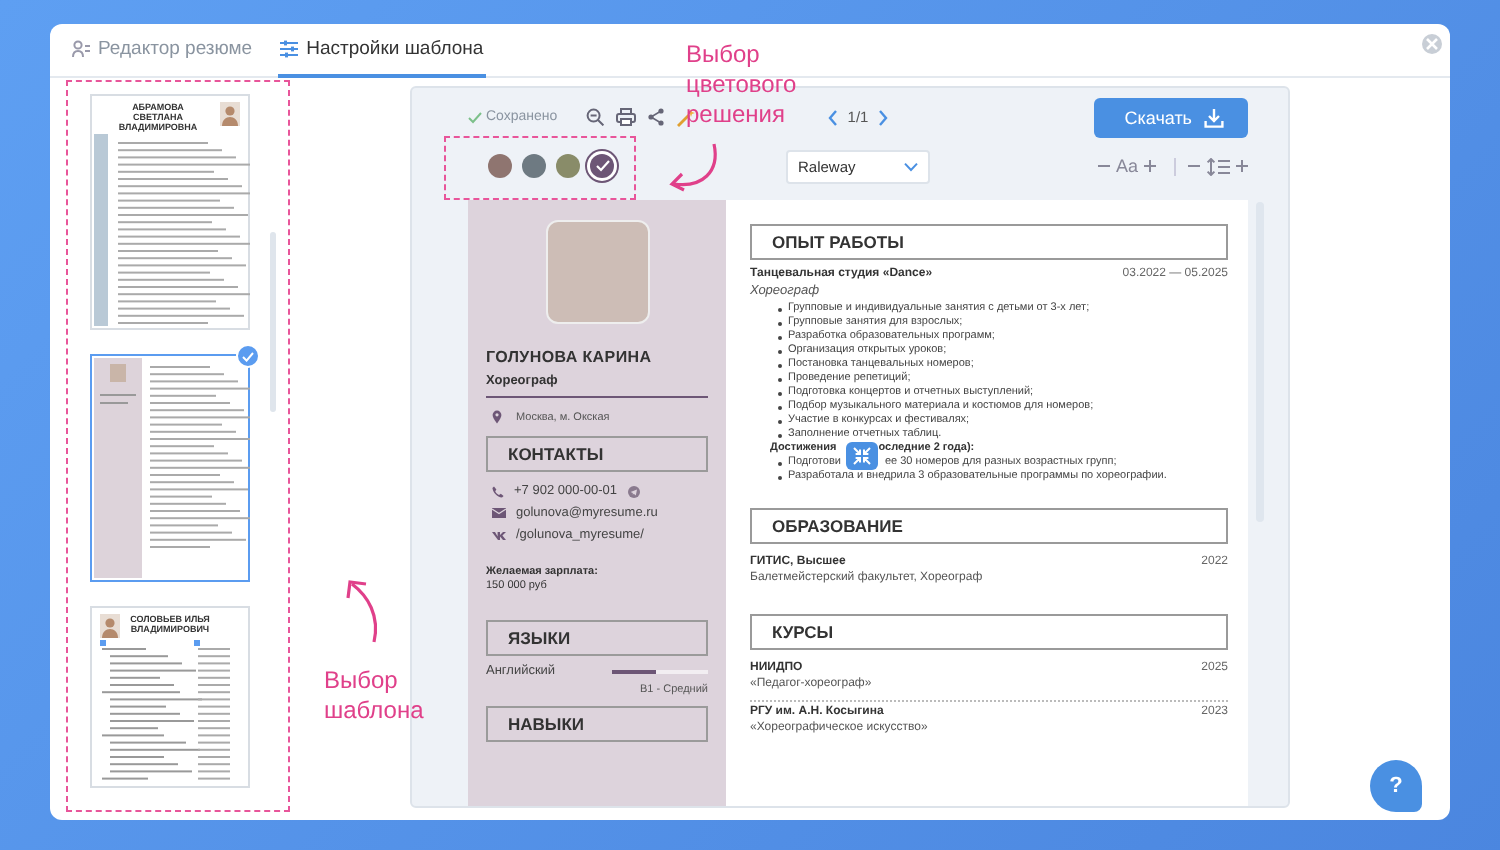 This screenshot has height=850, width=1500. What do you see at coordinates (1126, 166) in the screenshot?
I see `font-size-label: Aa` at bounding box center [1126, 166].